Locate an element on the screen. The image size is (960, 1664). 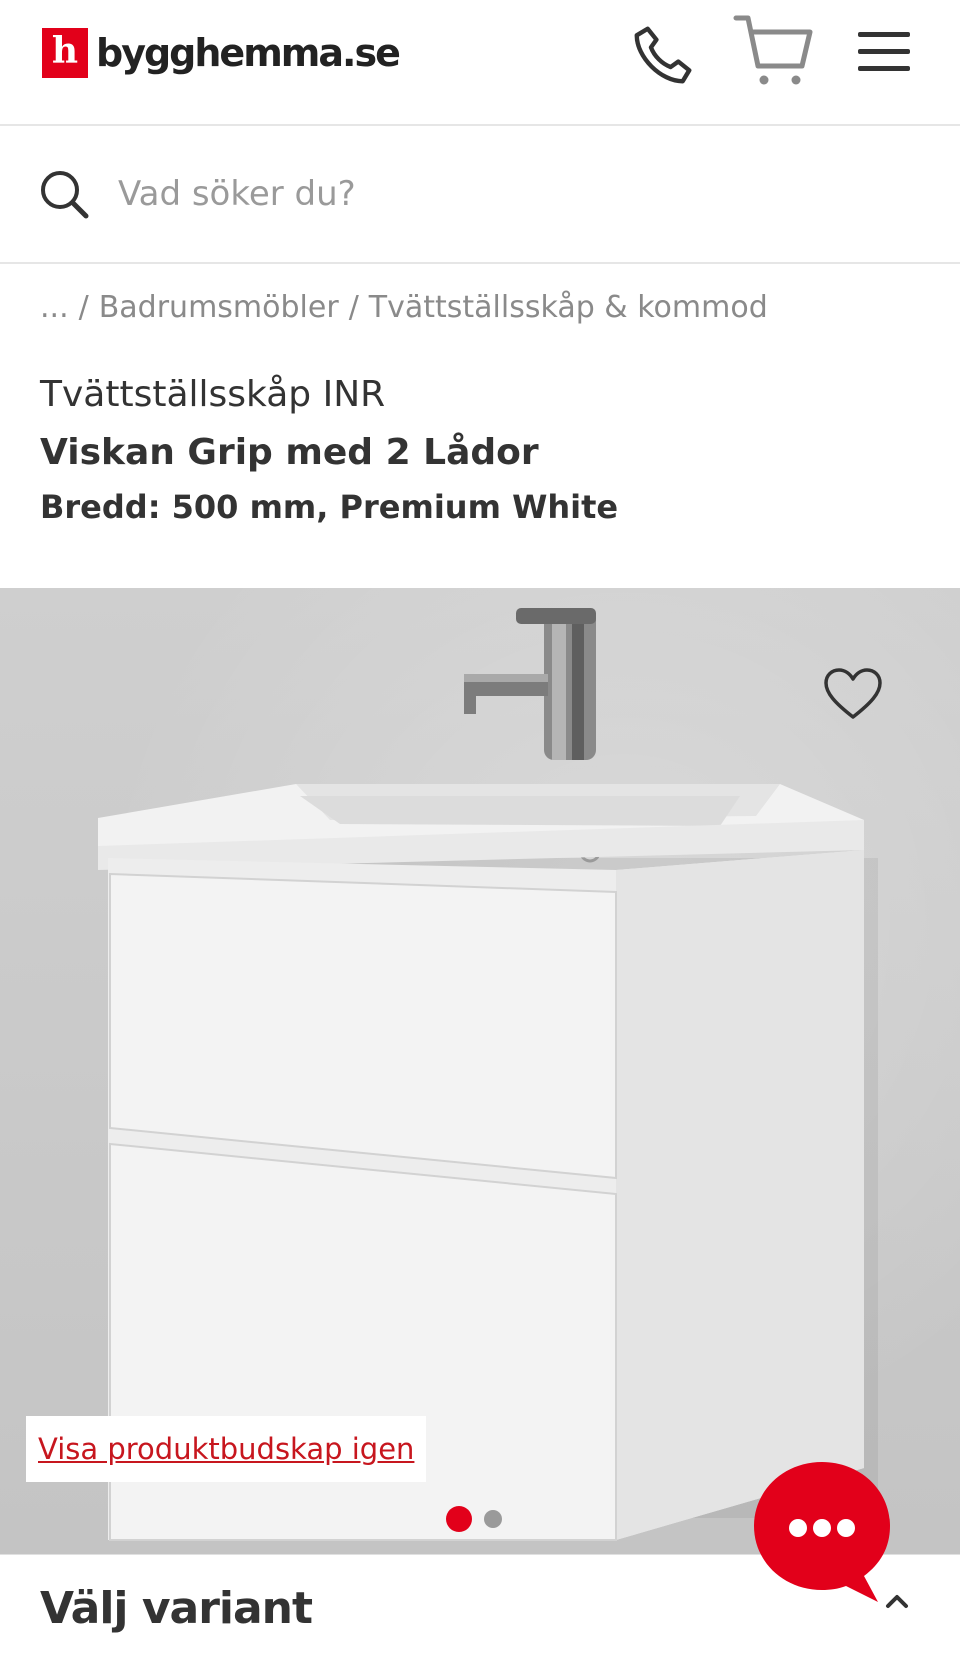
phone-icon is located at coordinates (663, 55).